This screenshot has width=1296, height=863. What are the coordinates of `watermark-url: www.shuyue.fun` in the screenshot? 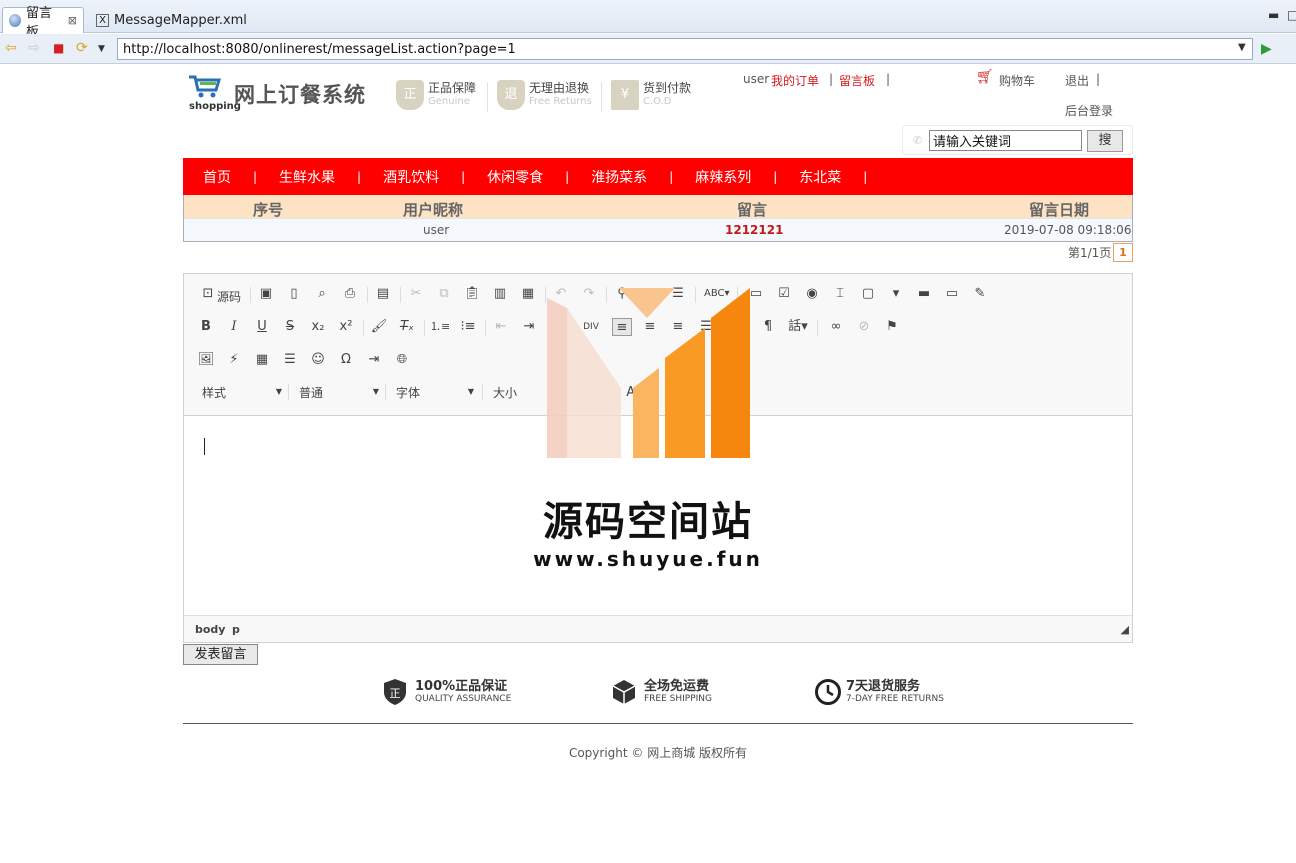 It's located at (648, 559).